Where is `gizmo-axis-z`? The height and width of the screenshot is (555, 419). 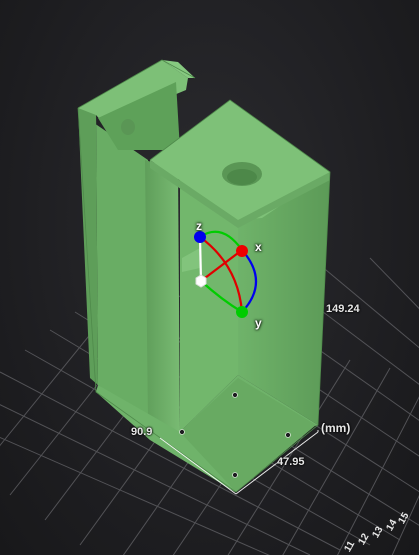 gizmo-axis-z is located at coordinates (200, 259).